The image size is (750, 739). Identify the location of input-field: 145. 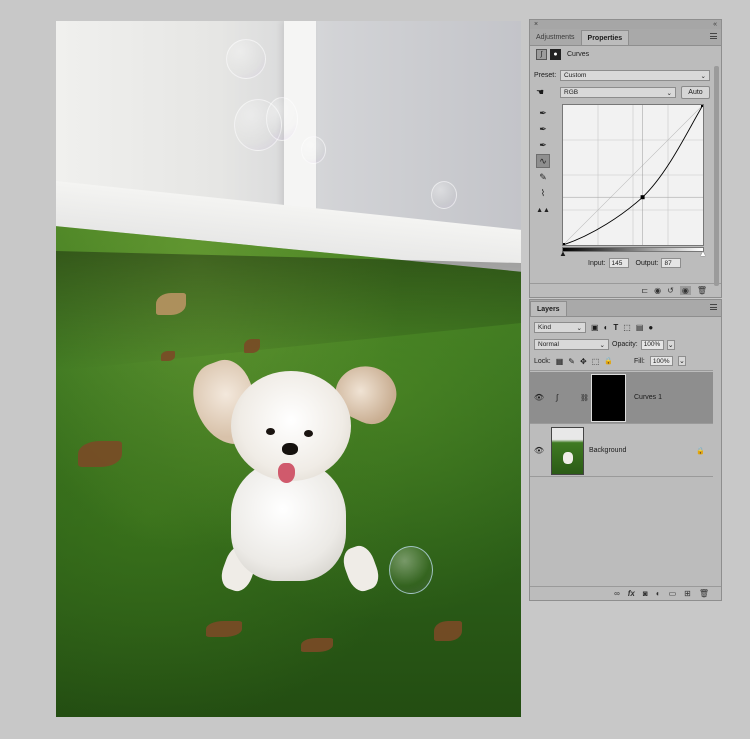
(618, 263).